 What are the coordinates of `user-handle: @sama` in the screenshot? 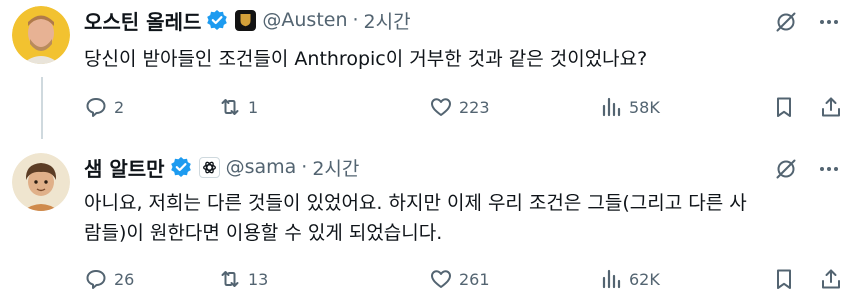 It's located at (261, 167).